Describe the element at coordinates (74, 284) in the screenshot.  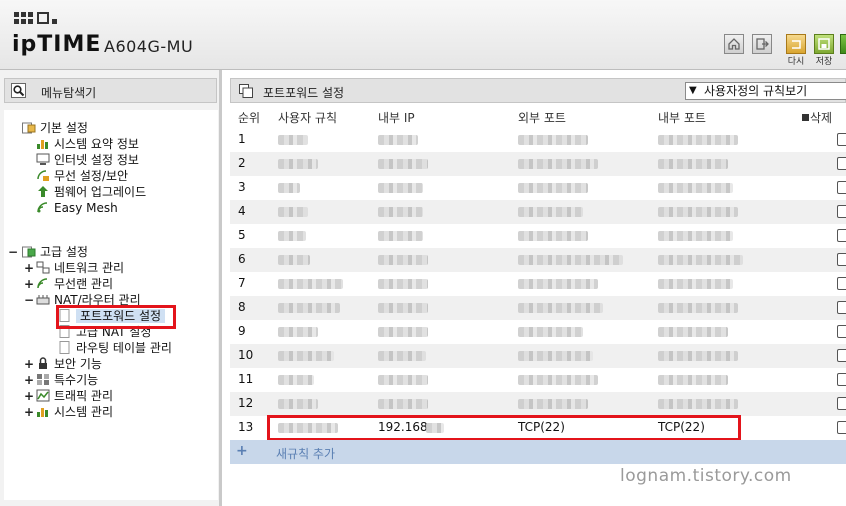
I see `tree-item-wlan: 무선랜 관리` at that location.